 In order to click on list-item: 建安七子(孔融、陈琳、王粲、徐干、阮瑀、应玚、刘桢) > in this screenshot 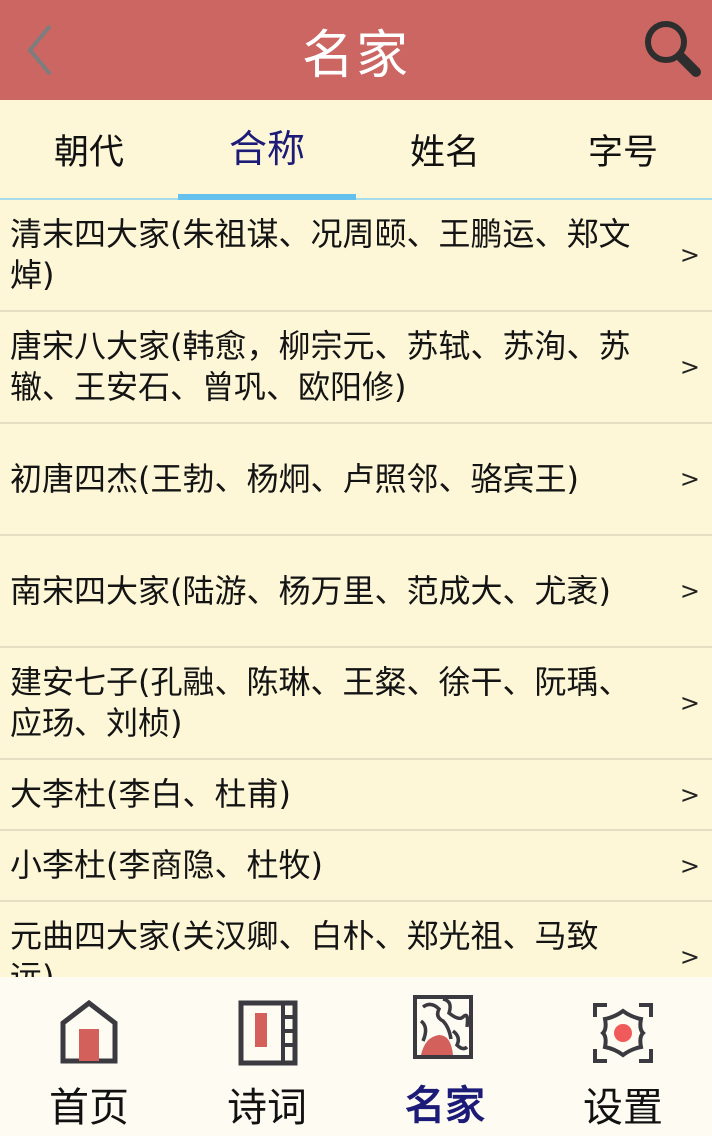, I will do `click(356, 704)`.